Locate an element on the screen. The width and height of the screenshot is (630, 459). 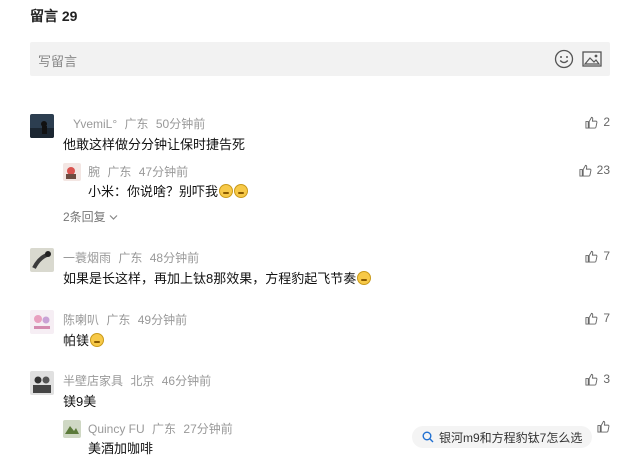
comment-item: 陈喇叭 广东 49分钟前 帕镁 7 is located at coordinates (320, 332).